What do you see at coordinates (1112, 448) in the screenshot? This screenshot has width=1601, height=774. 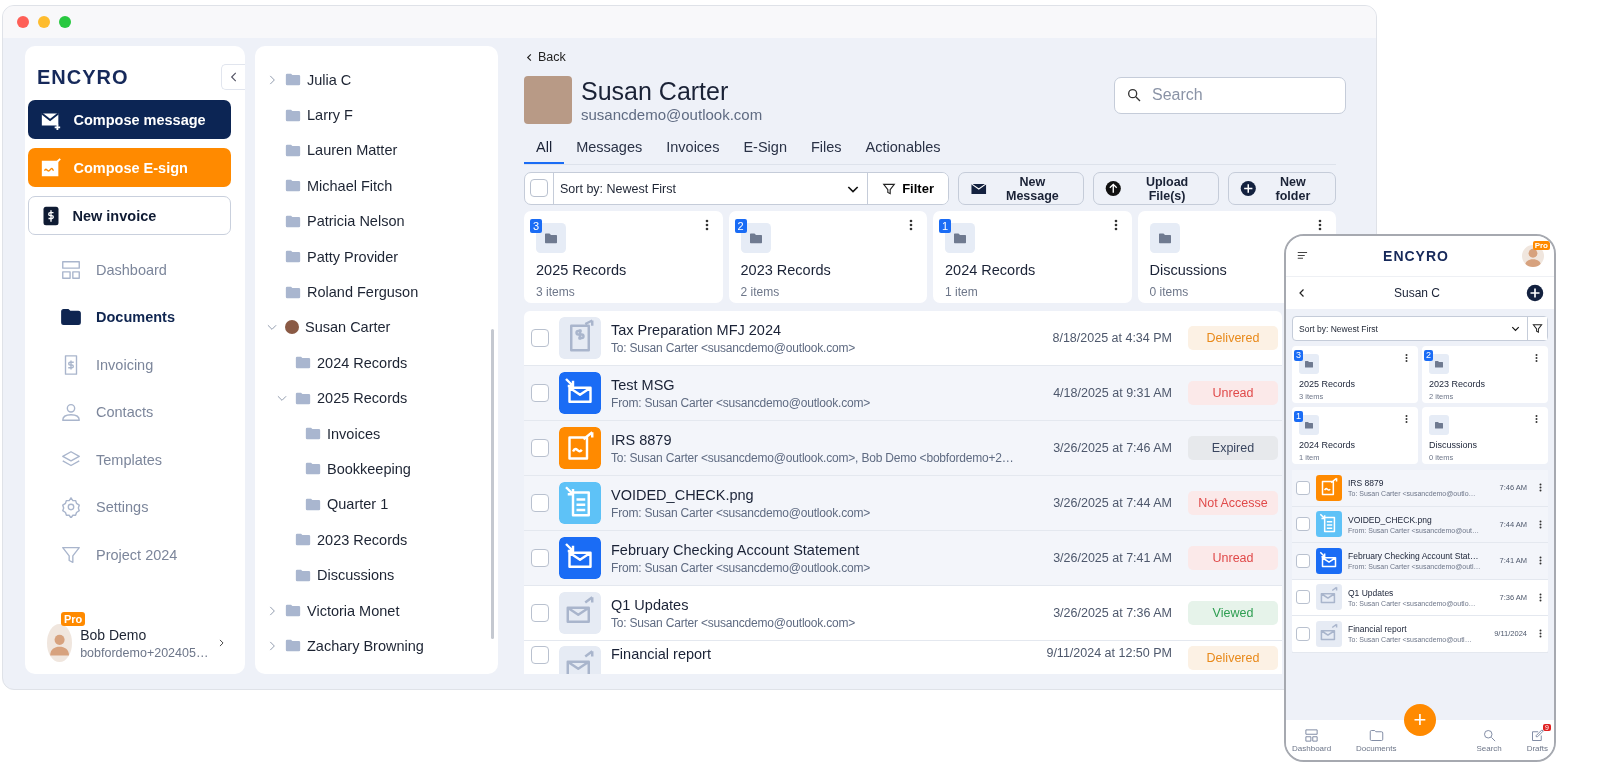 I see `date-text: 3/26/2025 at 7:46 AM` at bounding box center [1112, 448].